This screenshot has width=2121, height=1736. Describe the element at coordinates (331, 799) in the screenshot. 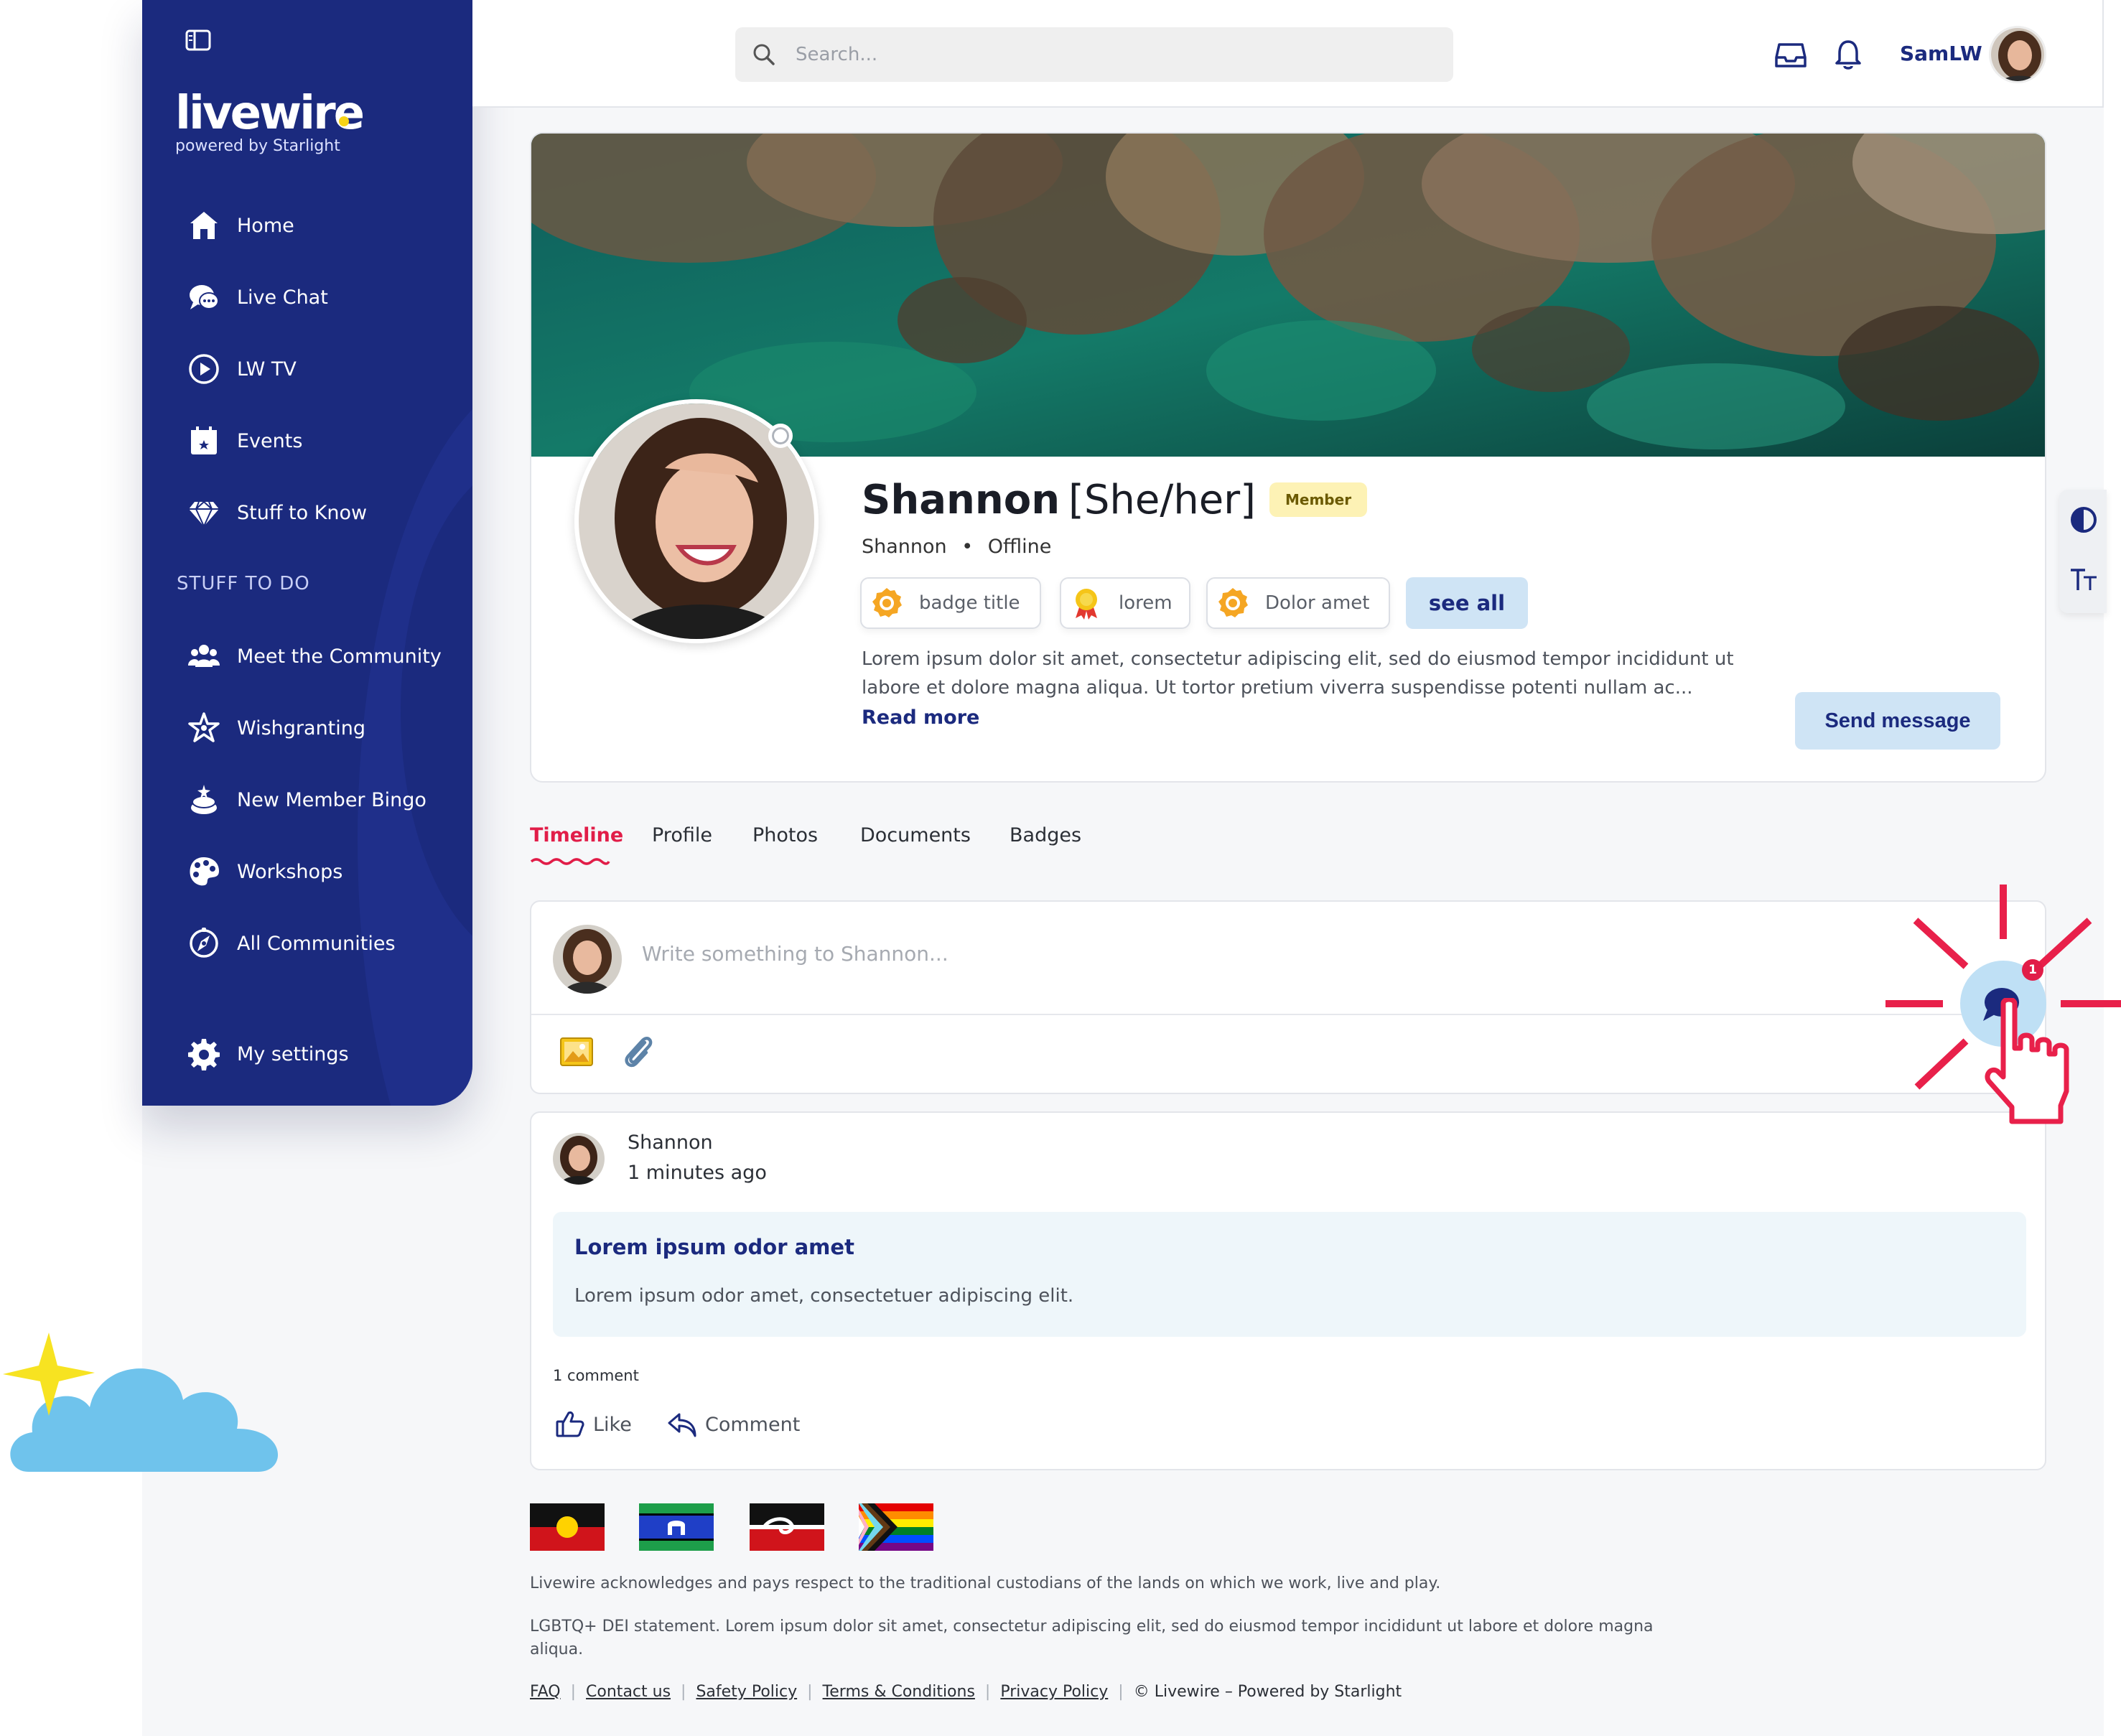

I see `sidebar-item-label: New Member Bingo` at that location.